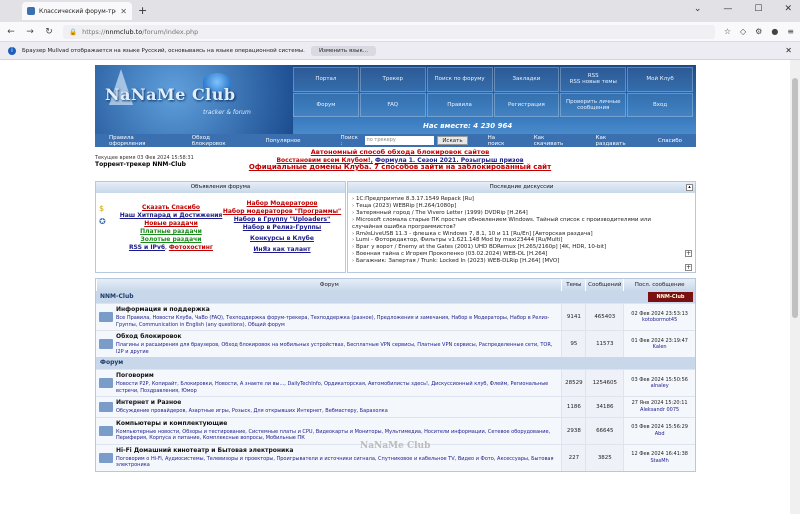 This screenshot has height=514, width=800. I want to click on nav-messages: Проверить личные сообщения, so click(593, 104).